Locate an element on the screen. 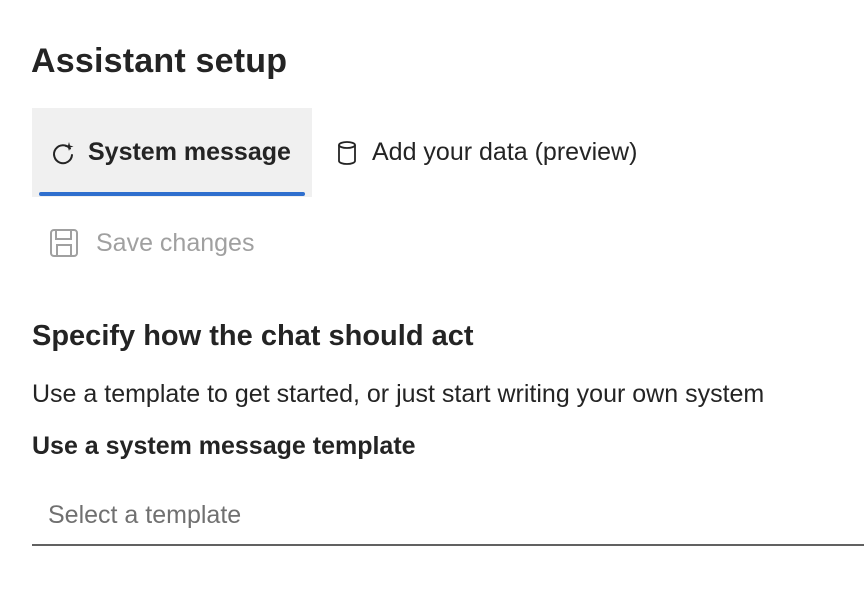 The image size is (864, 594). tab-add-your-data: Add your data (preview) is located at coordinates (482, 152).